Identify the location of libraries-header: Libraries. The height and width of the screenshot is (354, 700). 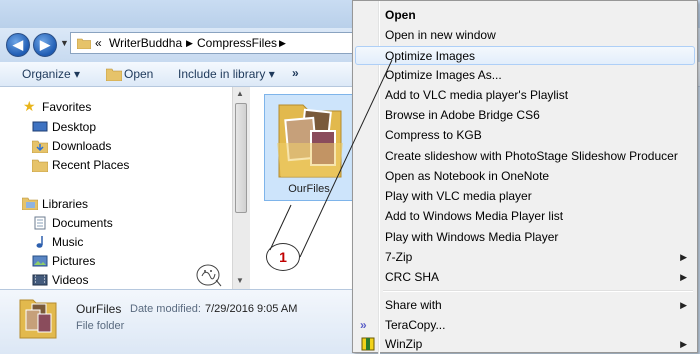
(65, 204).